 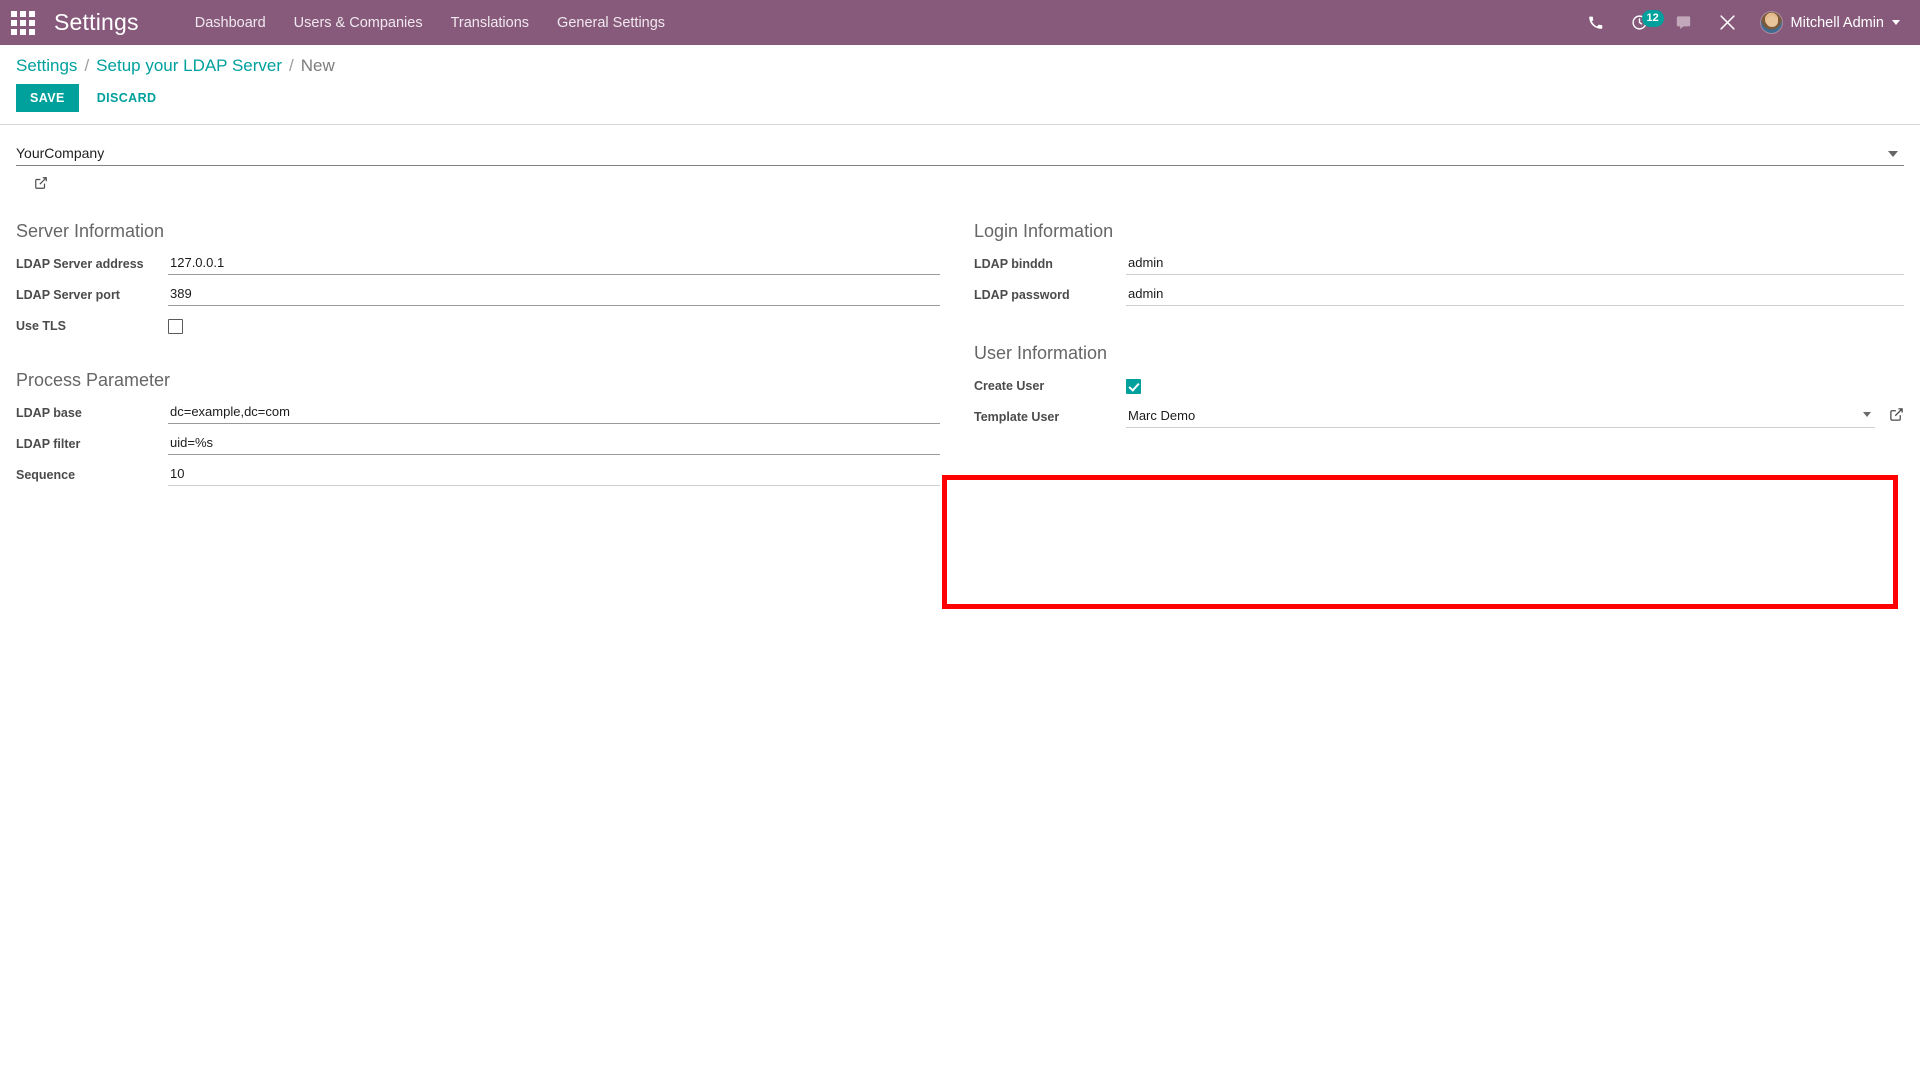 What do you see at coordinates (317, 65) in the screenshot?
I see `breadcrumb-current-new: New` at bounding box center [317, 65].